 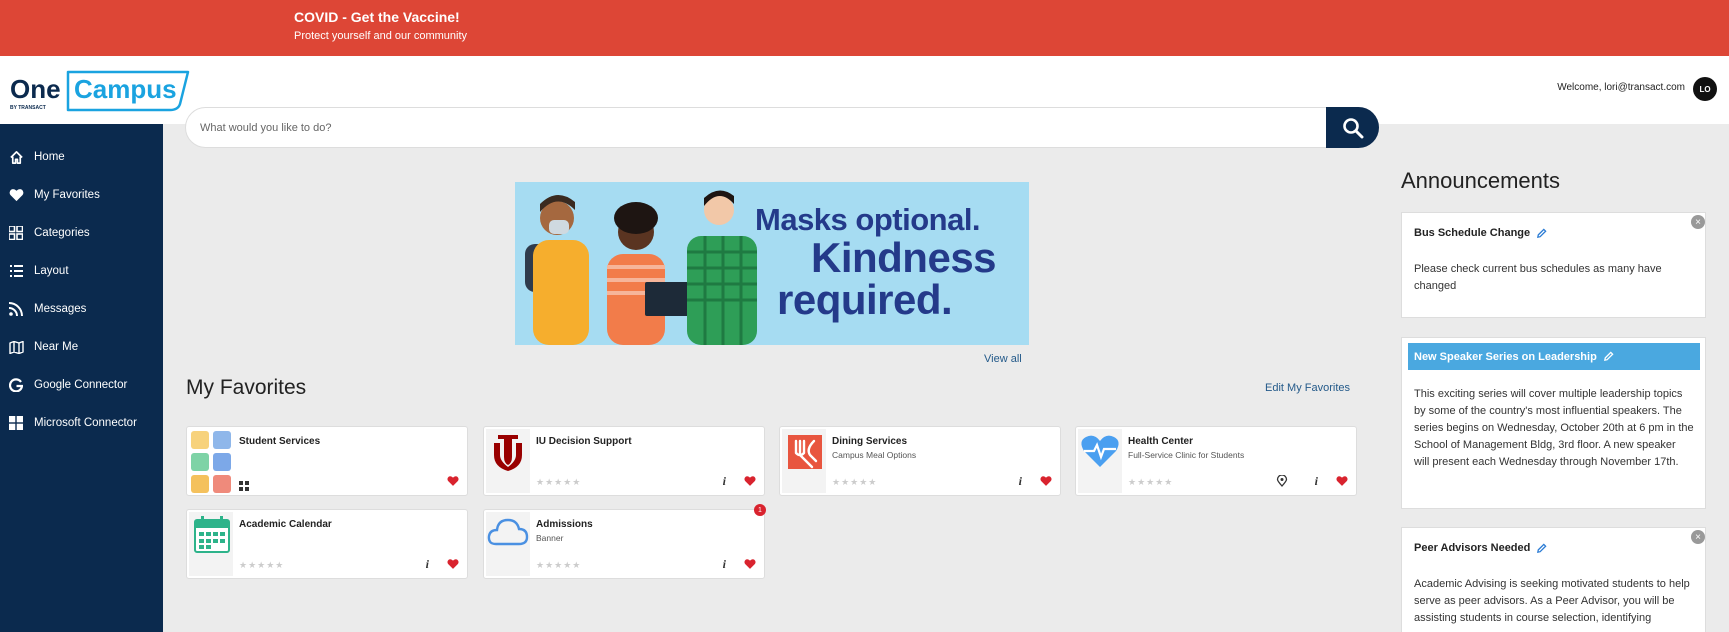 What do you see at coordinates (1100, 461) in the screenshot?
I see `heartbeat-icon` at bounding box center [1100, 461].